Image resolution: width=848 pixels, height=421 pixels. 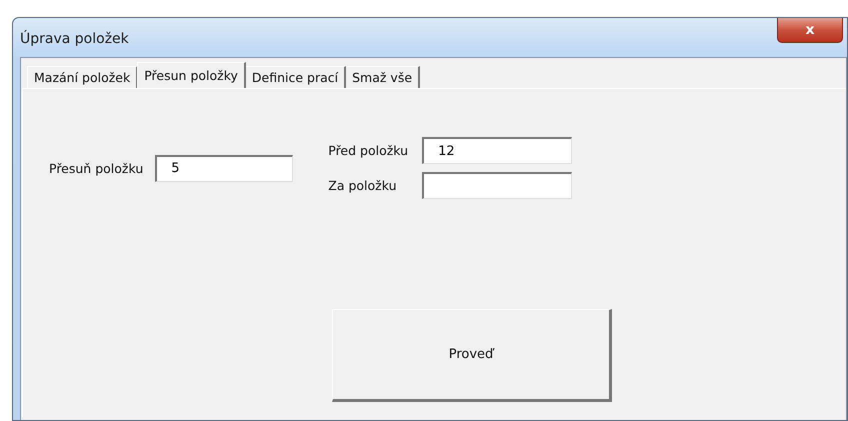 What do you see at coordinates (363, 185) in the screenshot?
I see `field-label: Za položku` at bounding box center [363, 185].